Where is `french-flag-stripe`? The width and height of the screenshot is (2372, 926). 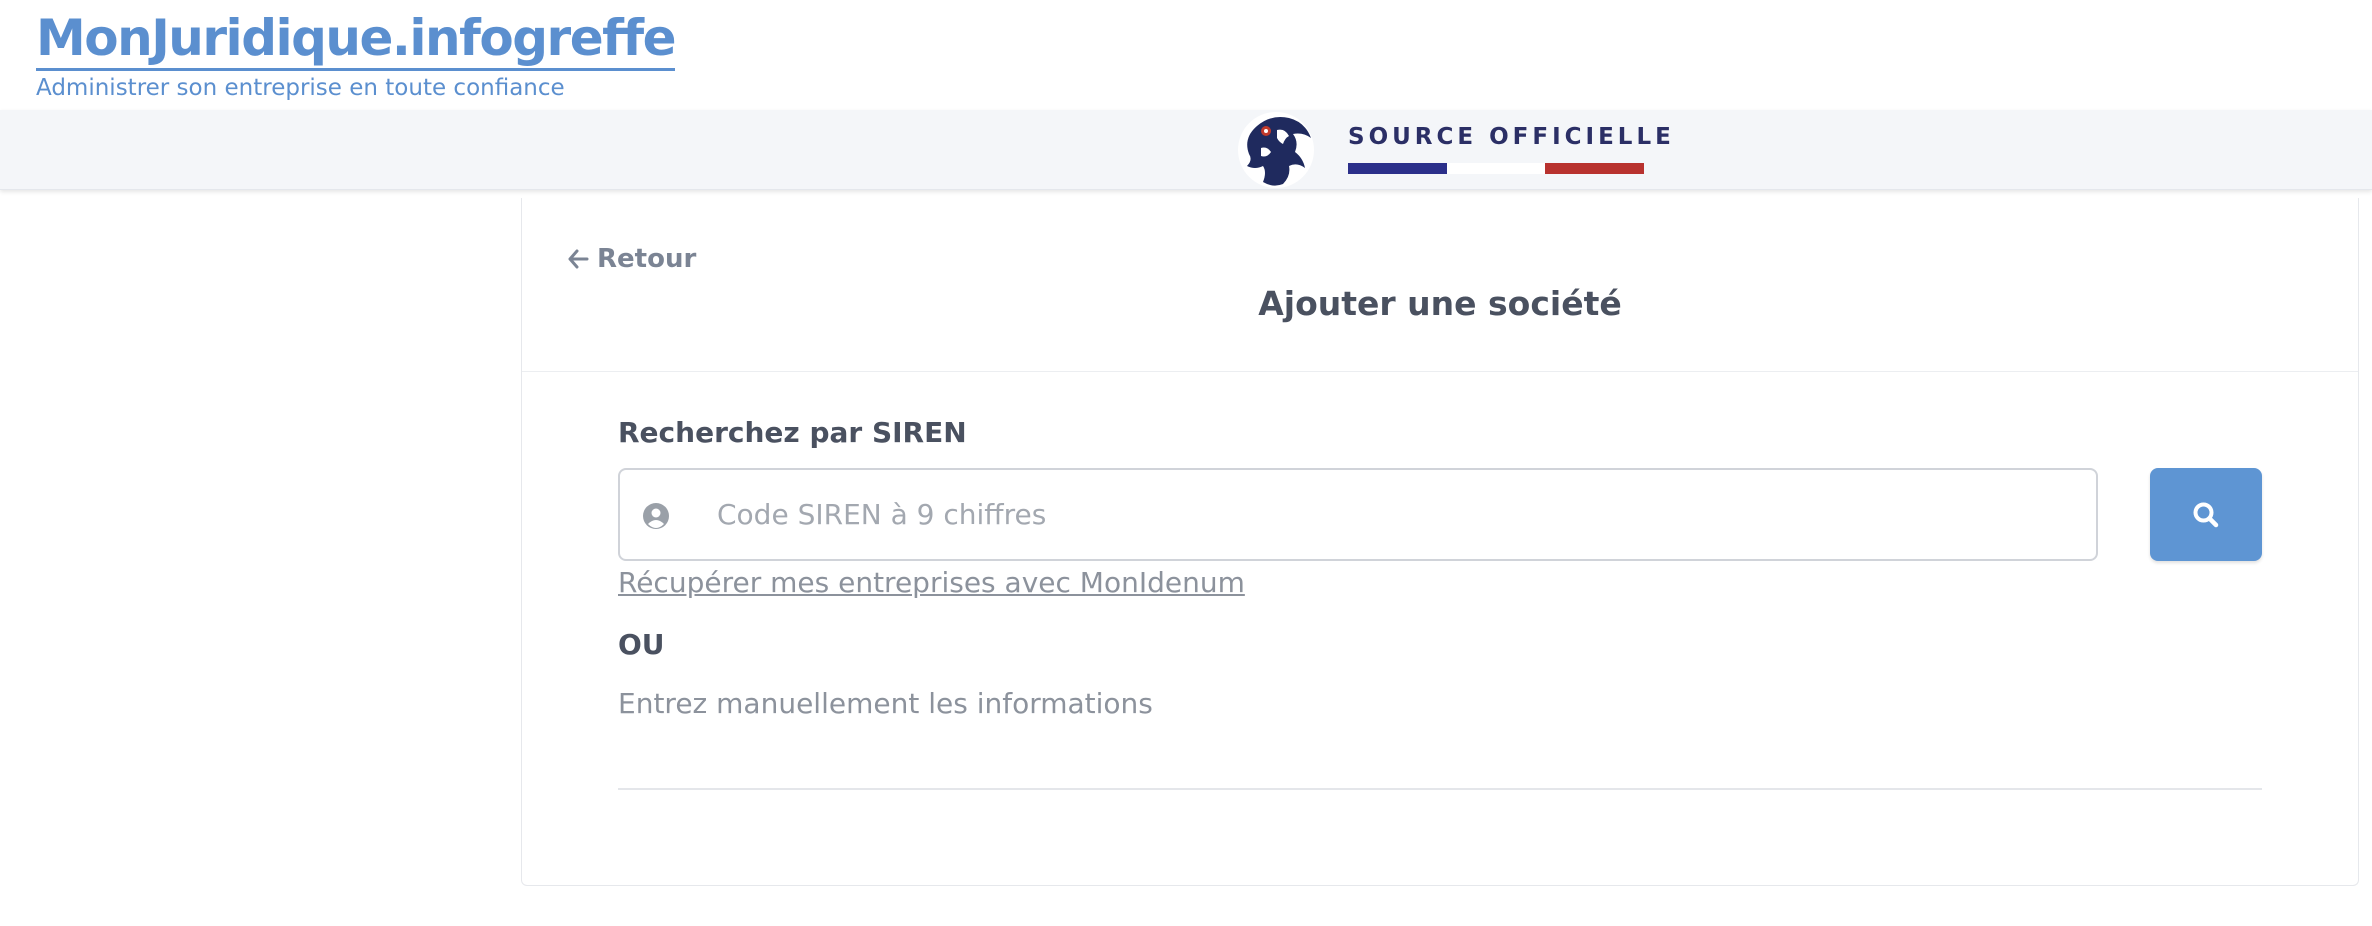
french-flag-stripe is located at coordinates (1496, 168).